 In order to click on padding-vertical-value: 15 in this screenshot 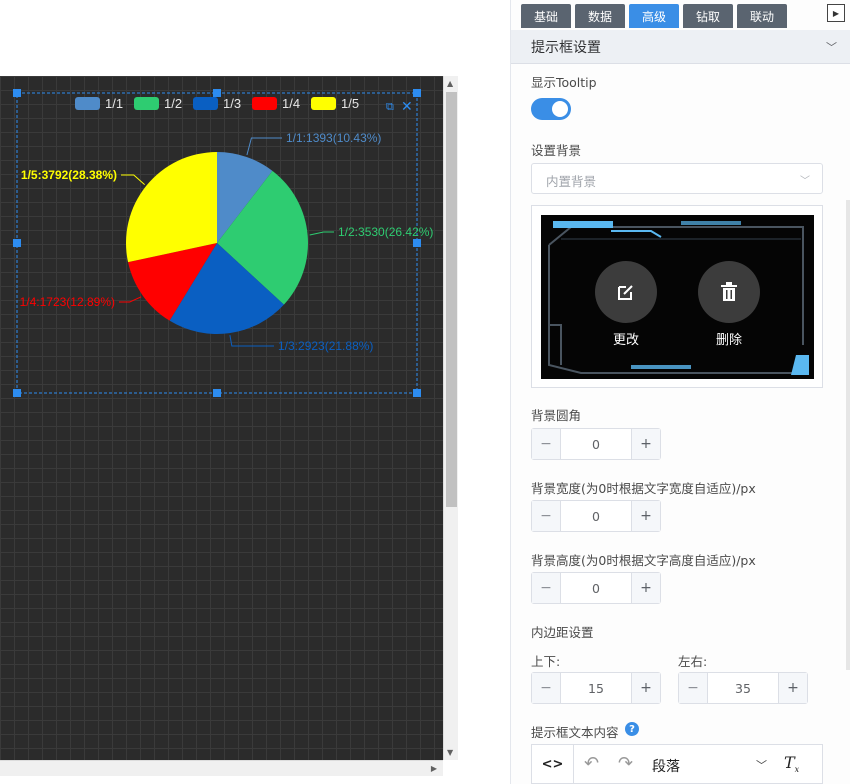, I will do `click(596, 688)`.